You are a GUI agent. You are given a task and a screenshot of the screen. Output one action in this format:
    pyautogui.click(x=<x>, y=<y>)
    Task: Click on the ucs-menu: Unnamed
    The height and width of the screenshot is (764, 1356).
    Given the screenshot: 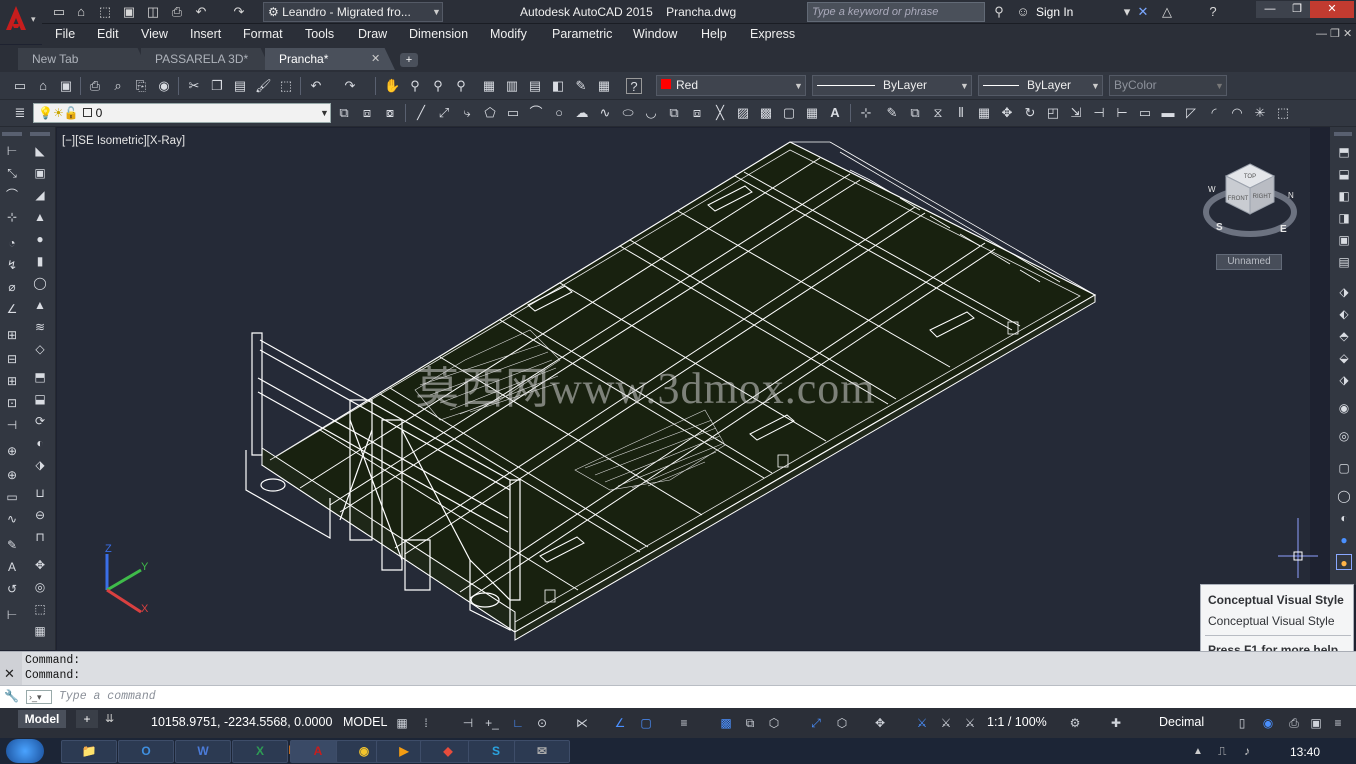 What is the action you would take?
    pyautogui.click(x=1249, y=262)
    